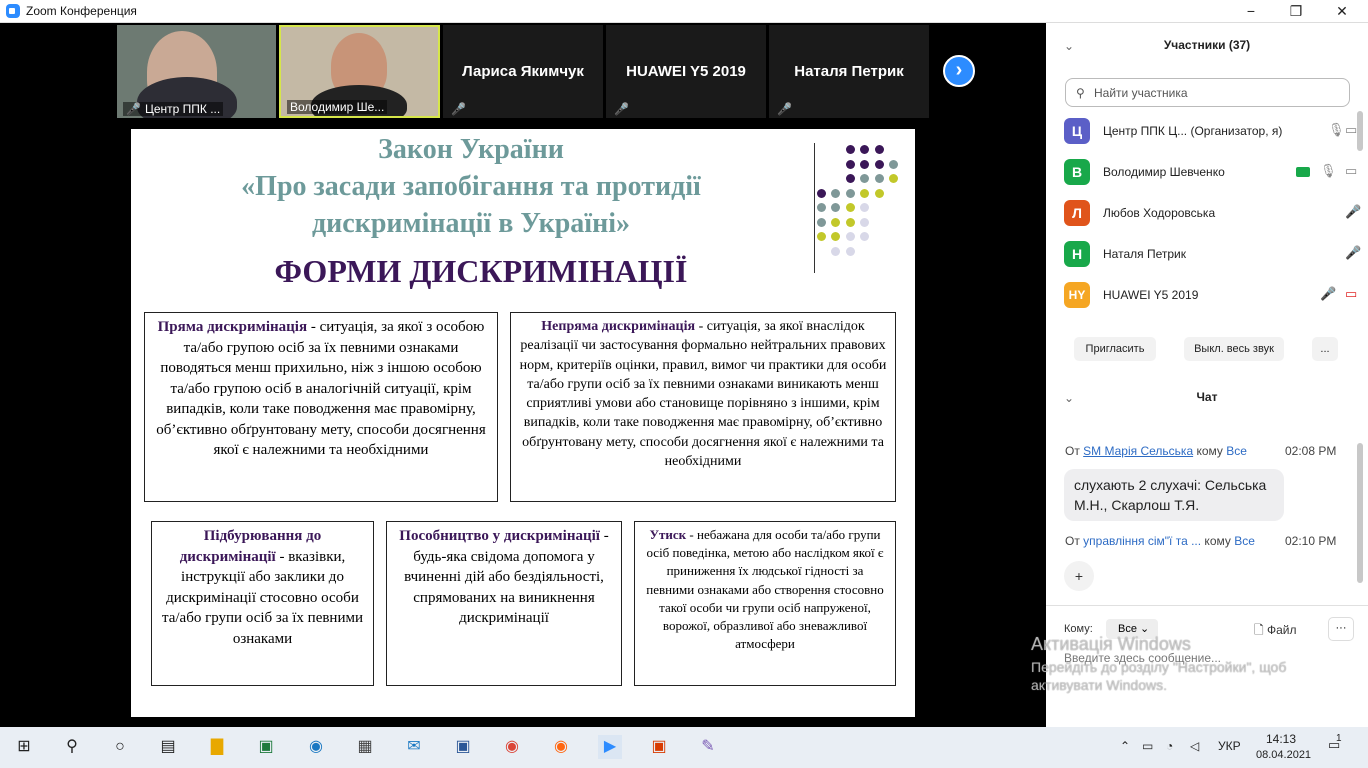 This screenshot has height=768, width=1368. What do you see at coordinates (1212, 215) in the screenshot?
I see `participant-row: Л Любов Ходоровська 🎤` at bounding box center [1212, 215].